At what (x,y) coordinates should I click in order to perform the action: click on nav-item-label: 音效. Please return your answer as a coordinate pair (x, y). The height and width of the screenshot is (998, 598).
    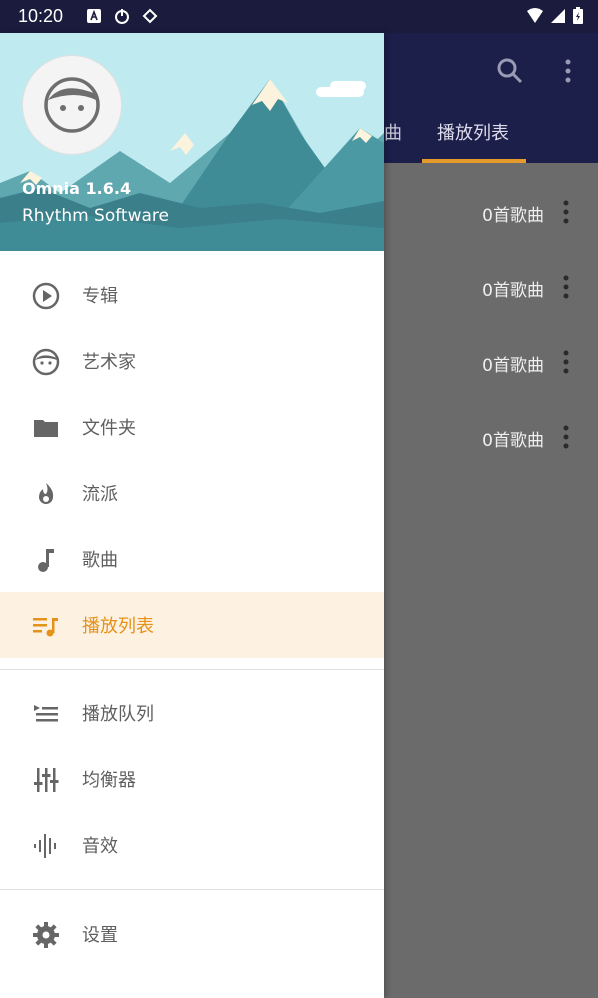
    Looking at the image, I should click on (100, 846).